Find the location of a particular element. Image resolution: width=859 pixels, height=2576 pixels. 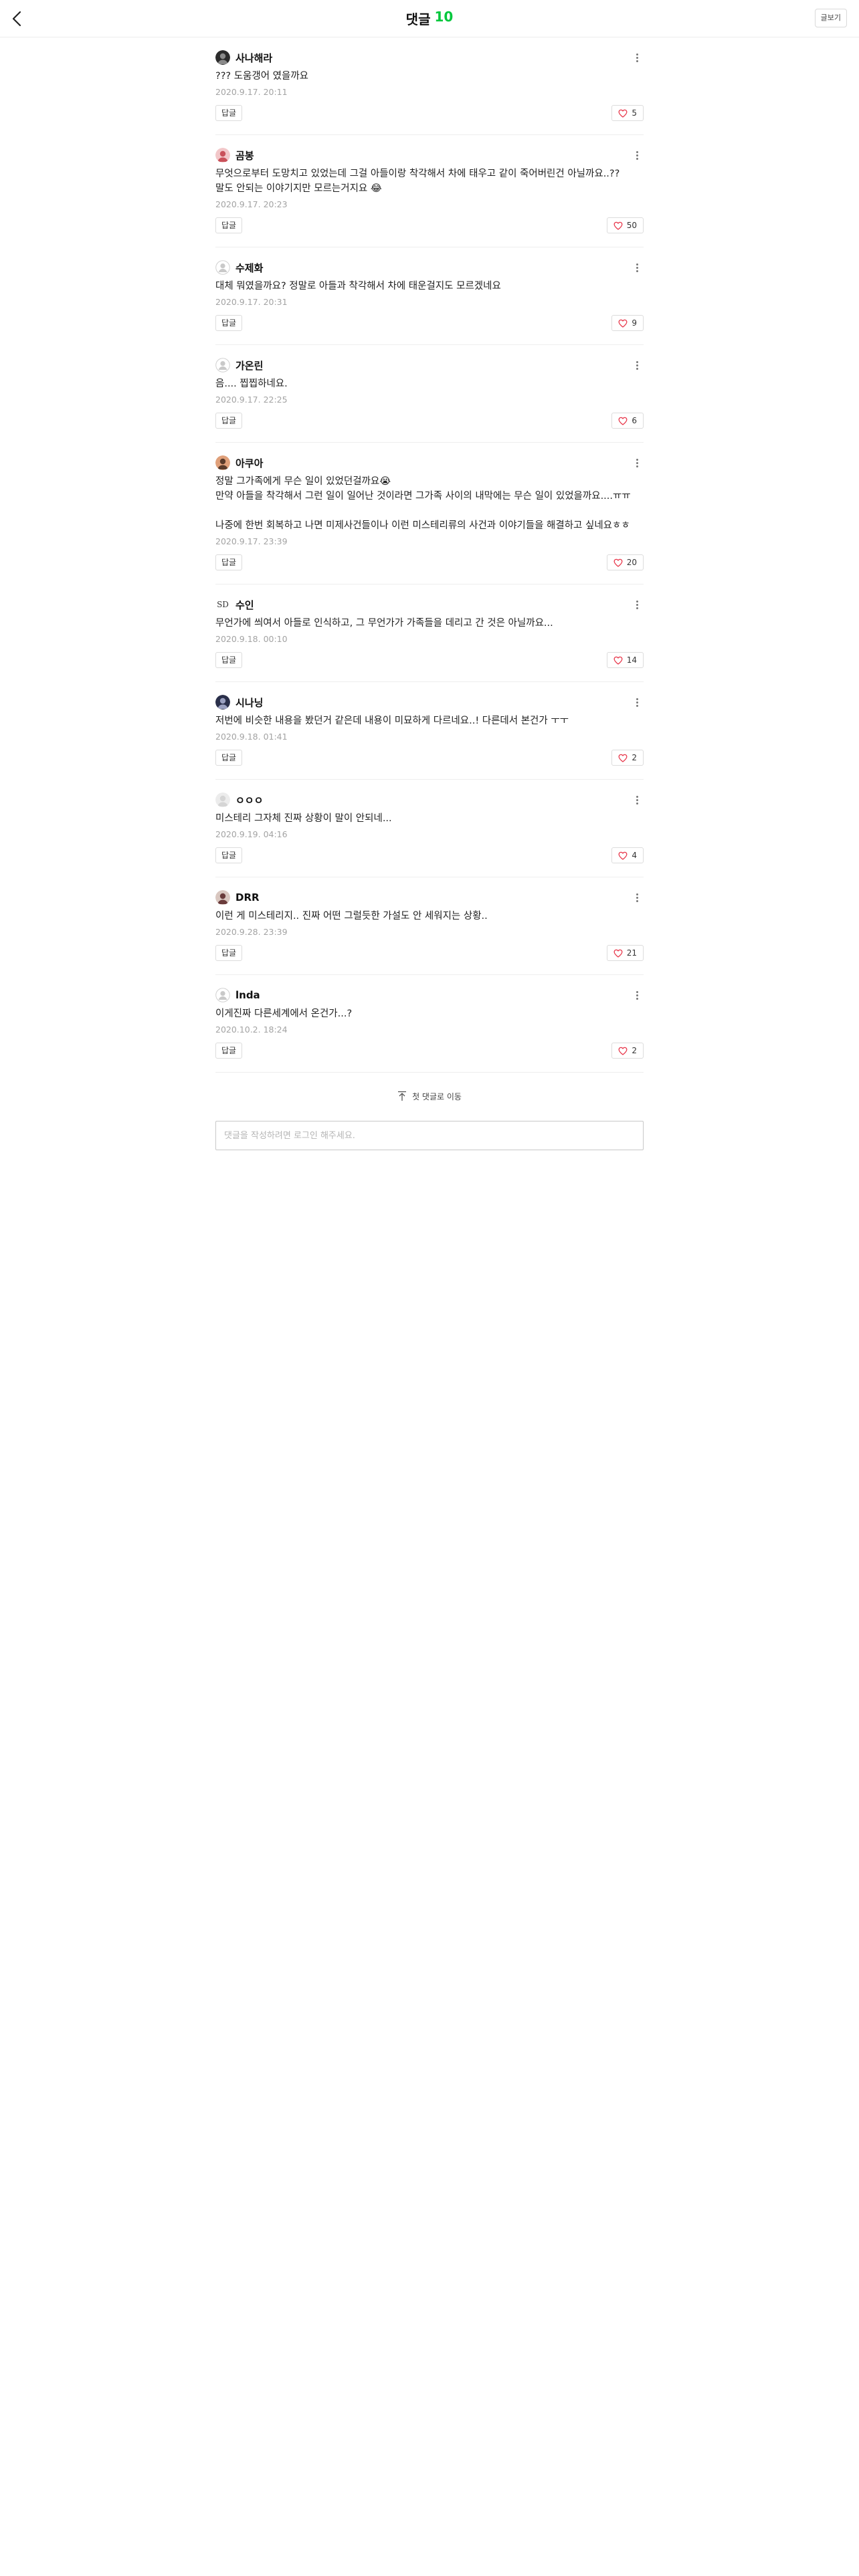

comment-date: 2020.9.17. 20:23 is located at coordinates (251, 204).